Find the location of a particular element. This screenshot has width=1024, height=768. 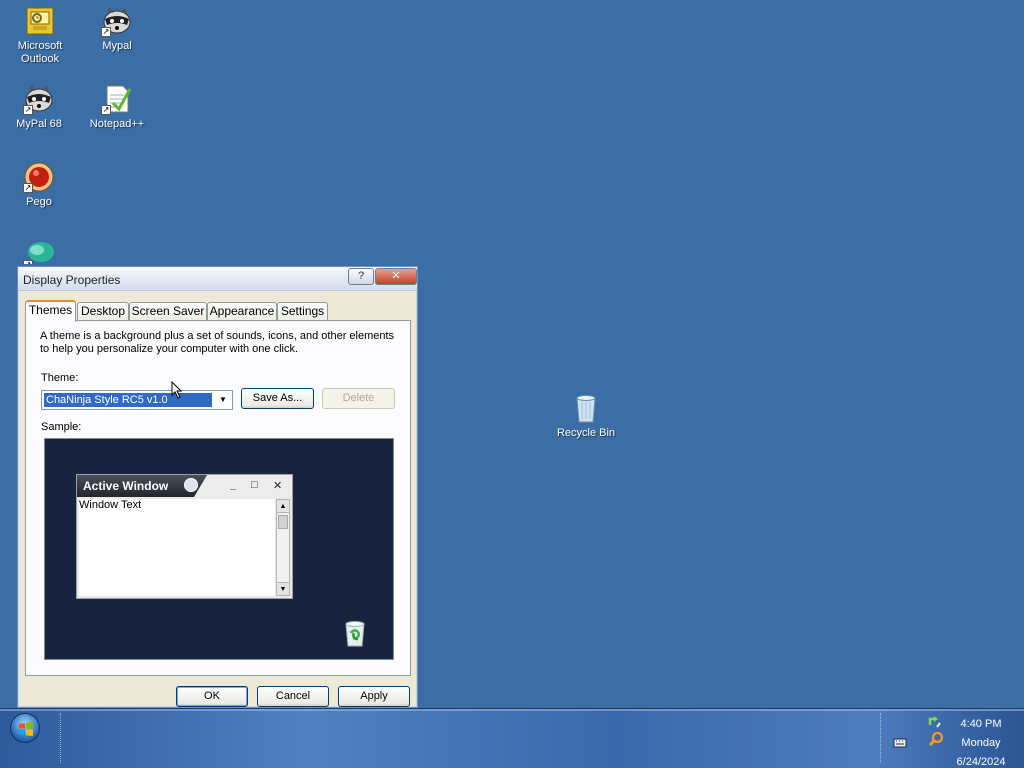

desktop-icon-pego: ↗ Pego is located at coordinates (39, 185).